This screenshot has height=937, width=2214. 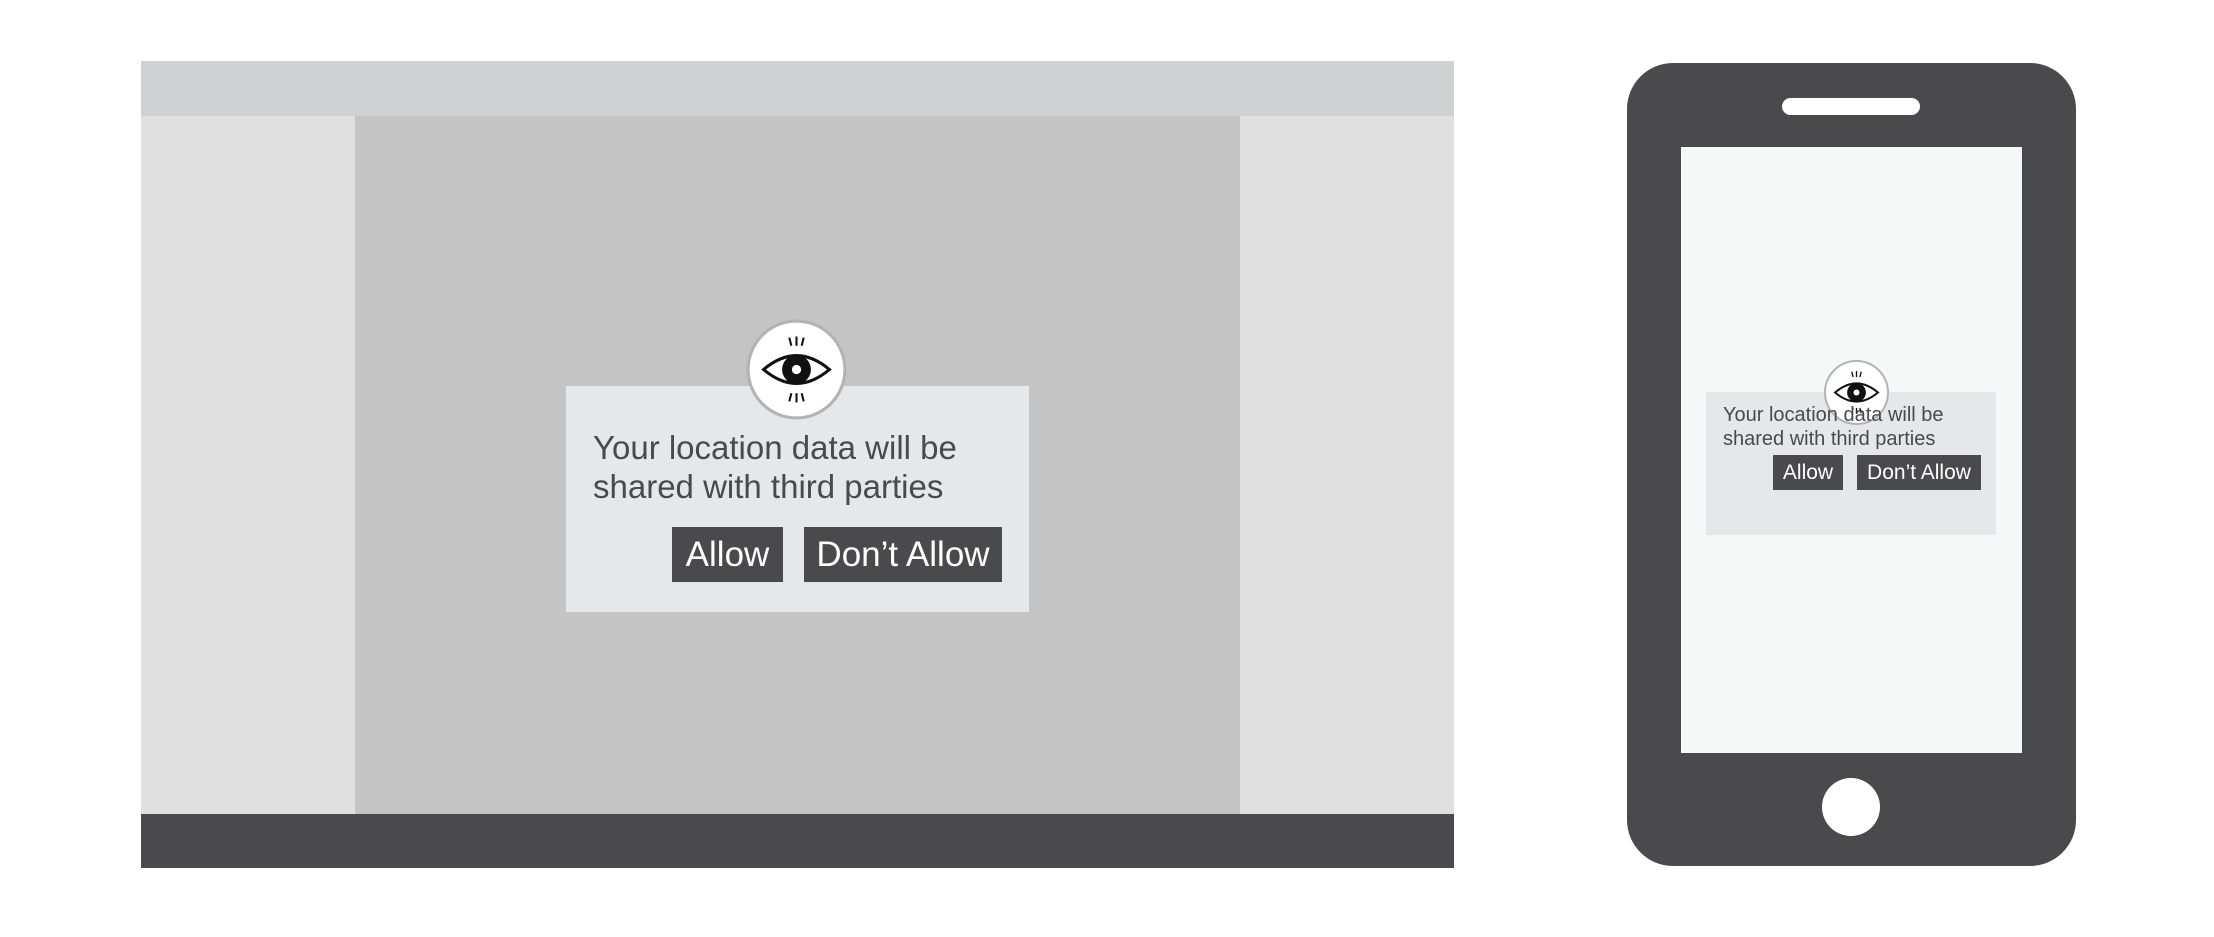 What do you see at coordinates (1851, 807) in the screenshot?
I see `home-button` at bounding box center [1851, 807].